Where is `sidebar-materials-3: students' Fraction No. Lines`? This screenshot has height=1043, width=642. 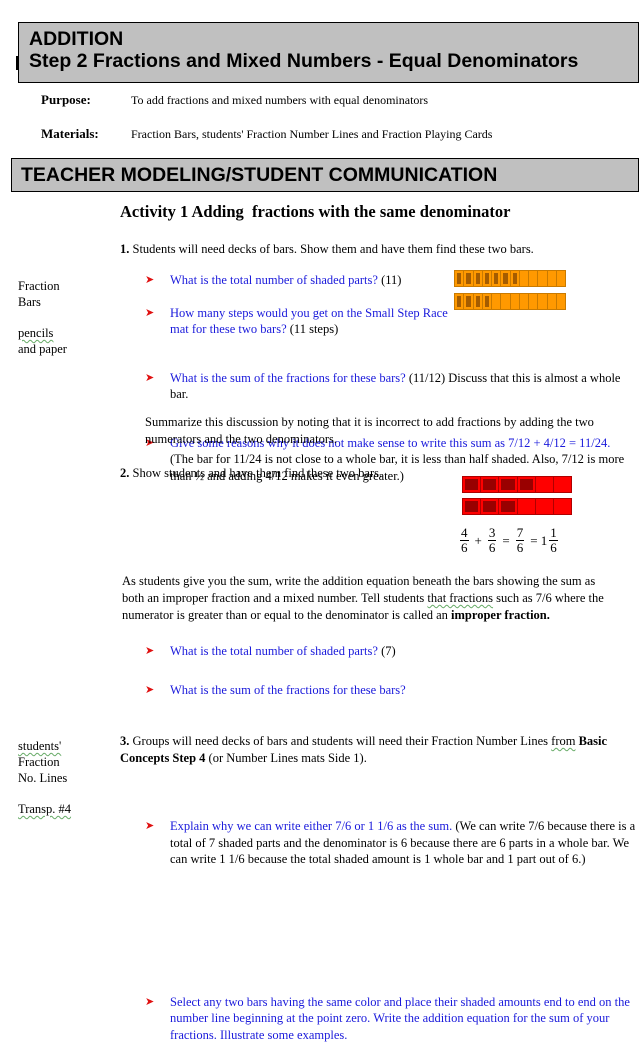
sidebar-materials-3: students' Fraction No. Lines is located at coordinates (42, 762).